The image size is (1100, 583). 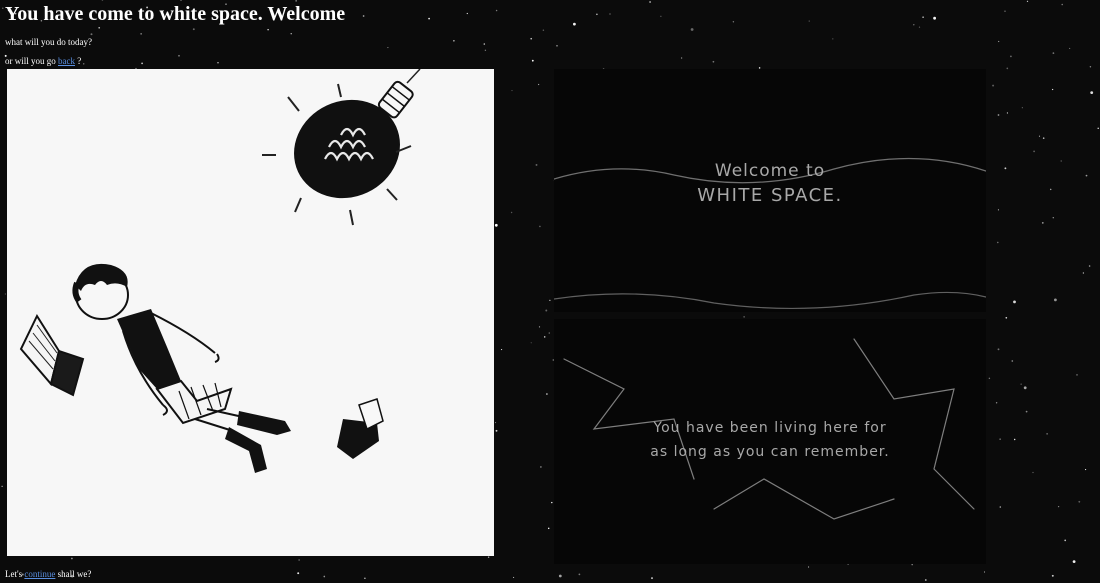 What do you see at coordinates (48, 42) in the screenshot?
I see `prompt-text: what will you do today?` at bounding box center [48, 42].